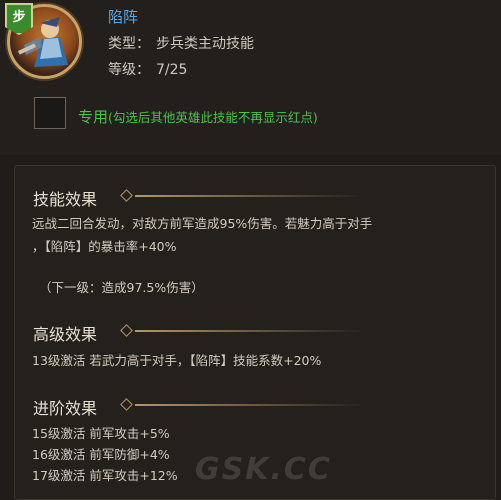  Describe the element at coordinates (246, 195) in the screenshot. I see `effect-divider` at that location.